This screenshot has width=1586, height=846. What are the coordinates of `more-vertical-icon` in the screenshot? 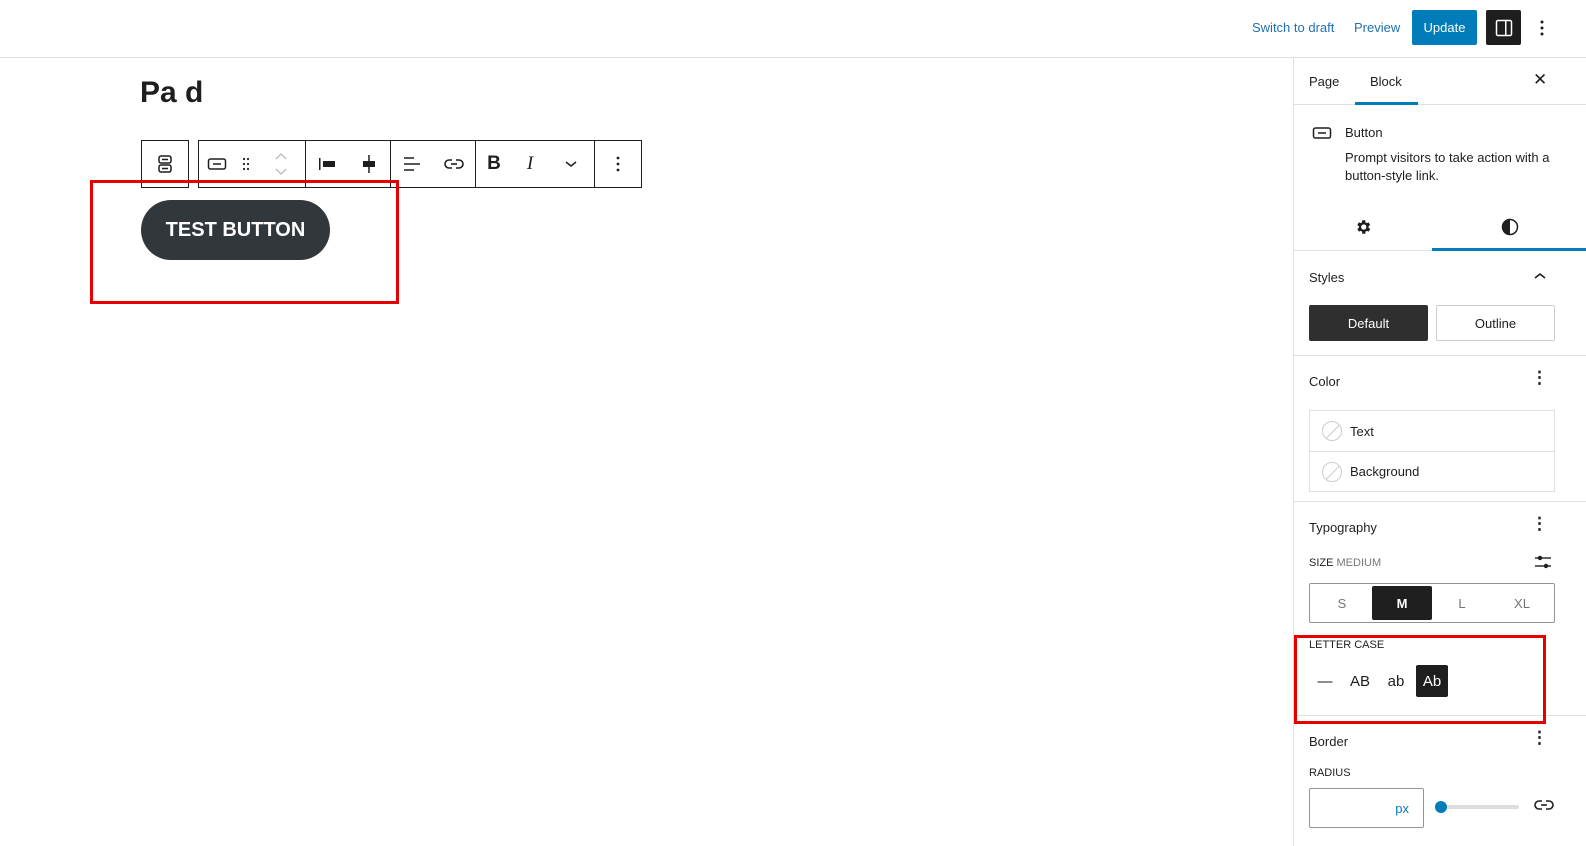 It's located at (1542, 28).